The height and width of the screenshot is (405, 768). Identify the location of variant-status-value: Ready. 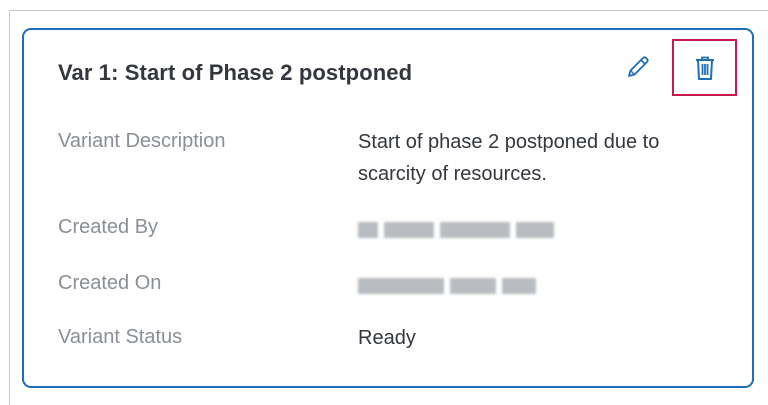
(387, 338).